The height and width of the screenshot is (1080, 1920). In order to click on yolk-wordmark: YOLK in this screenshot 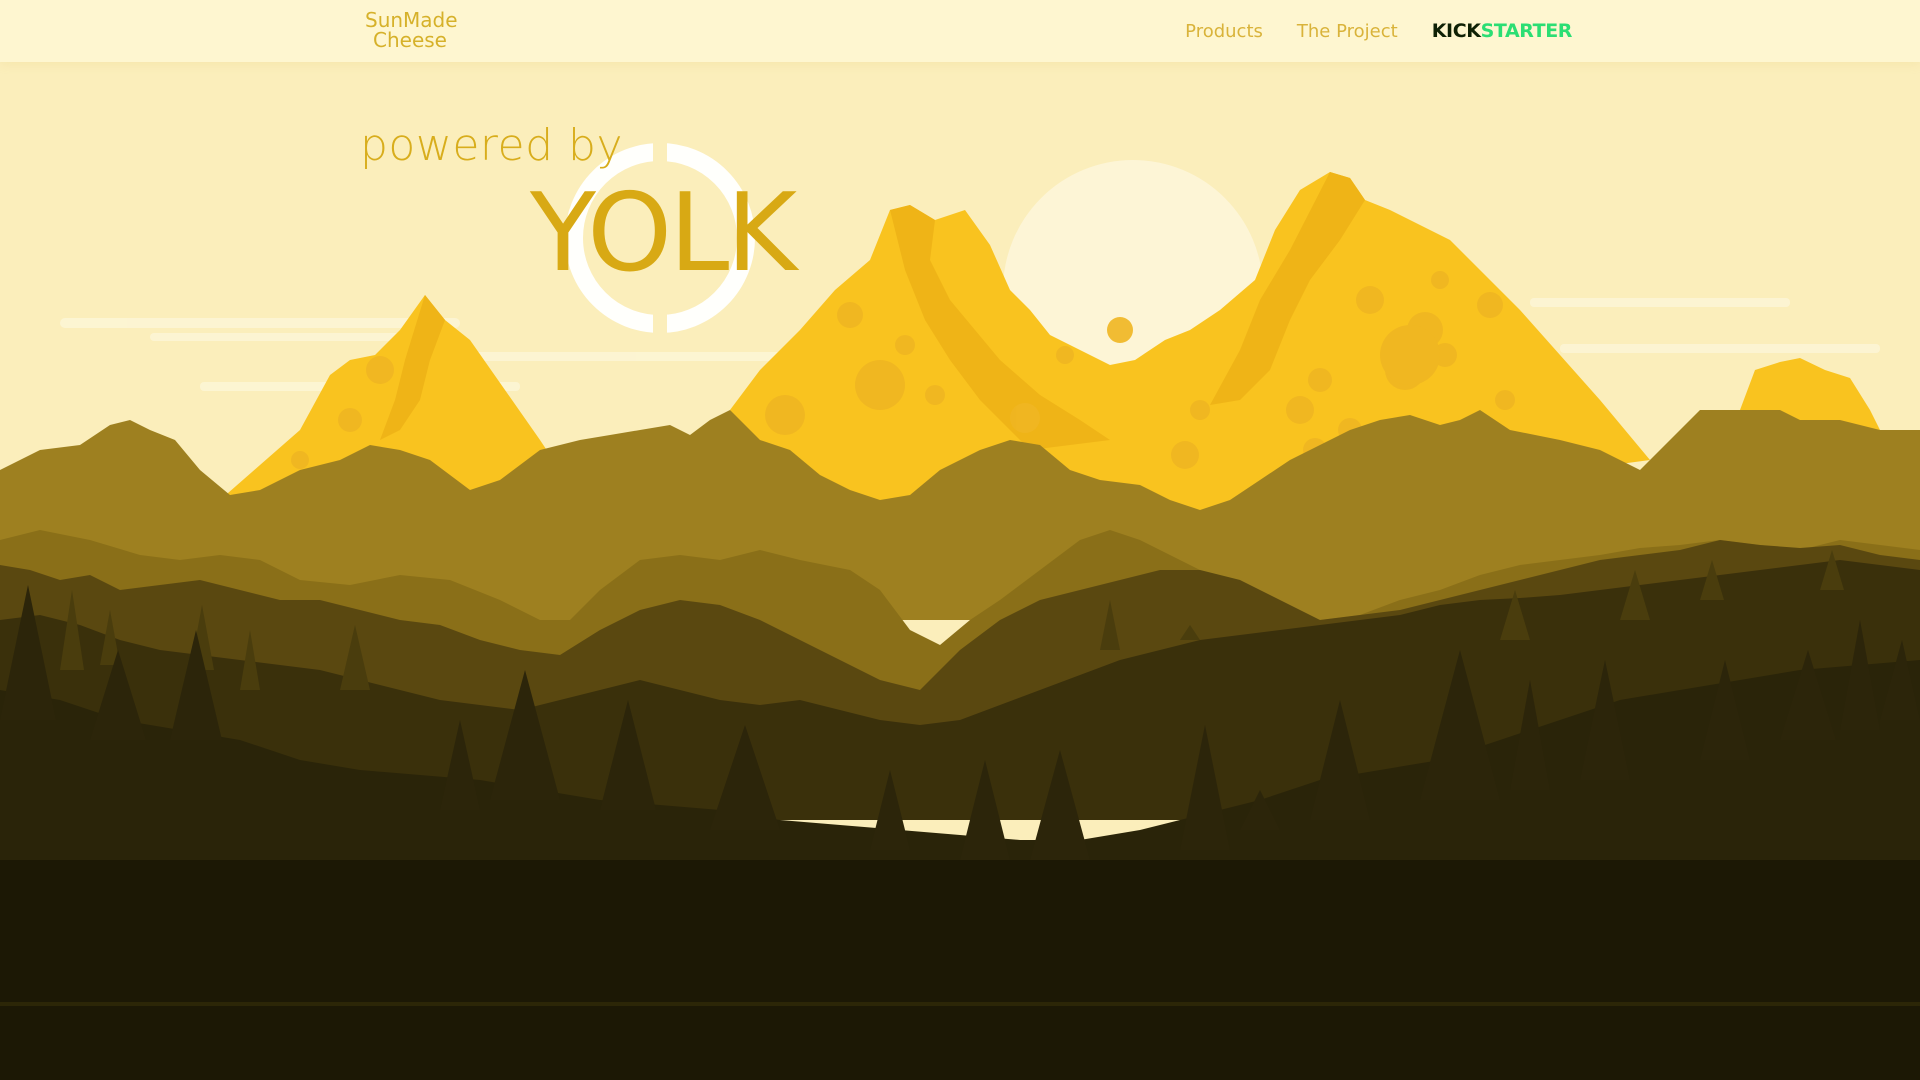, I will do `click(663, 233)`.